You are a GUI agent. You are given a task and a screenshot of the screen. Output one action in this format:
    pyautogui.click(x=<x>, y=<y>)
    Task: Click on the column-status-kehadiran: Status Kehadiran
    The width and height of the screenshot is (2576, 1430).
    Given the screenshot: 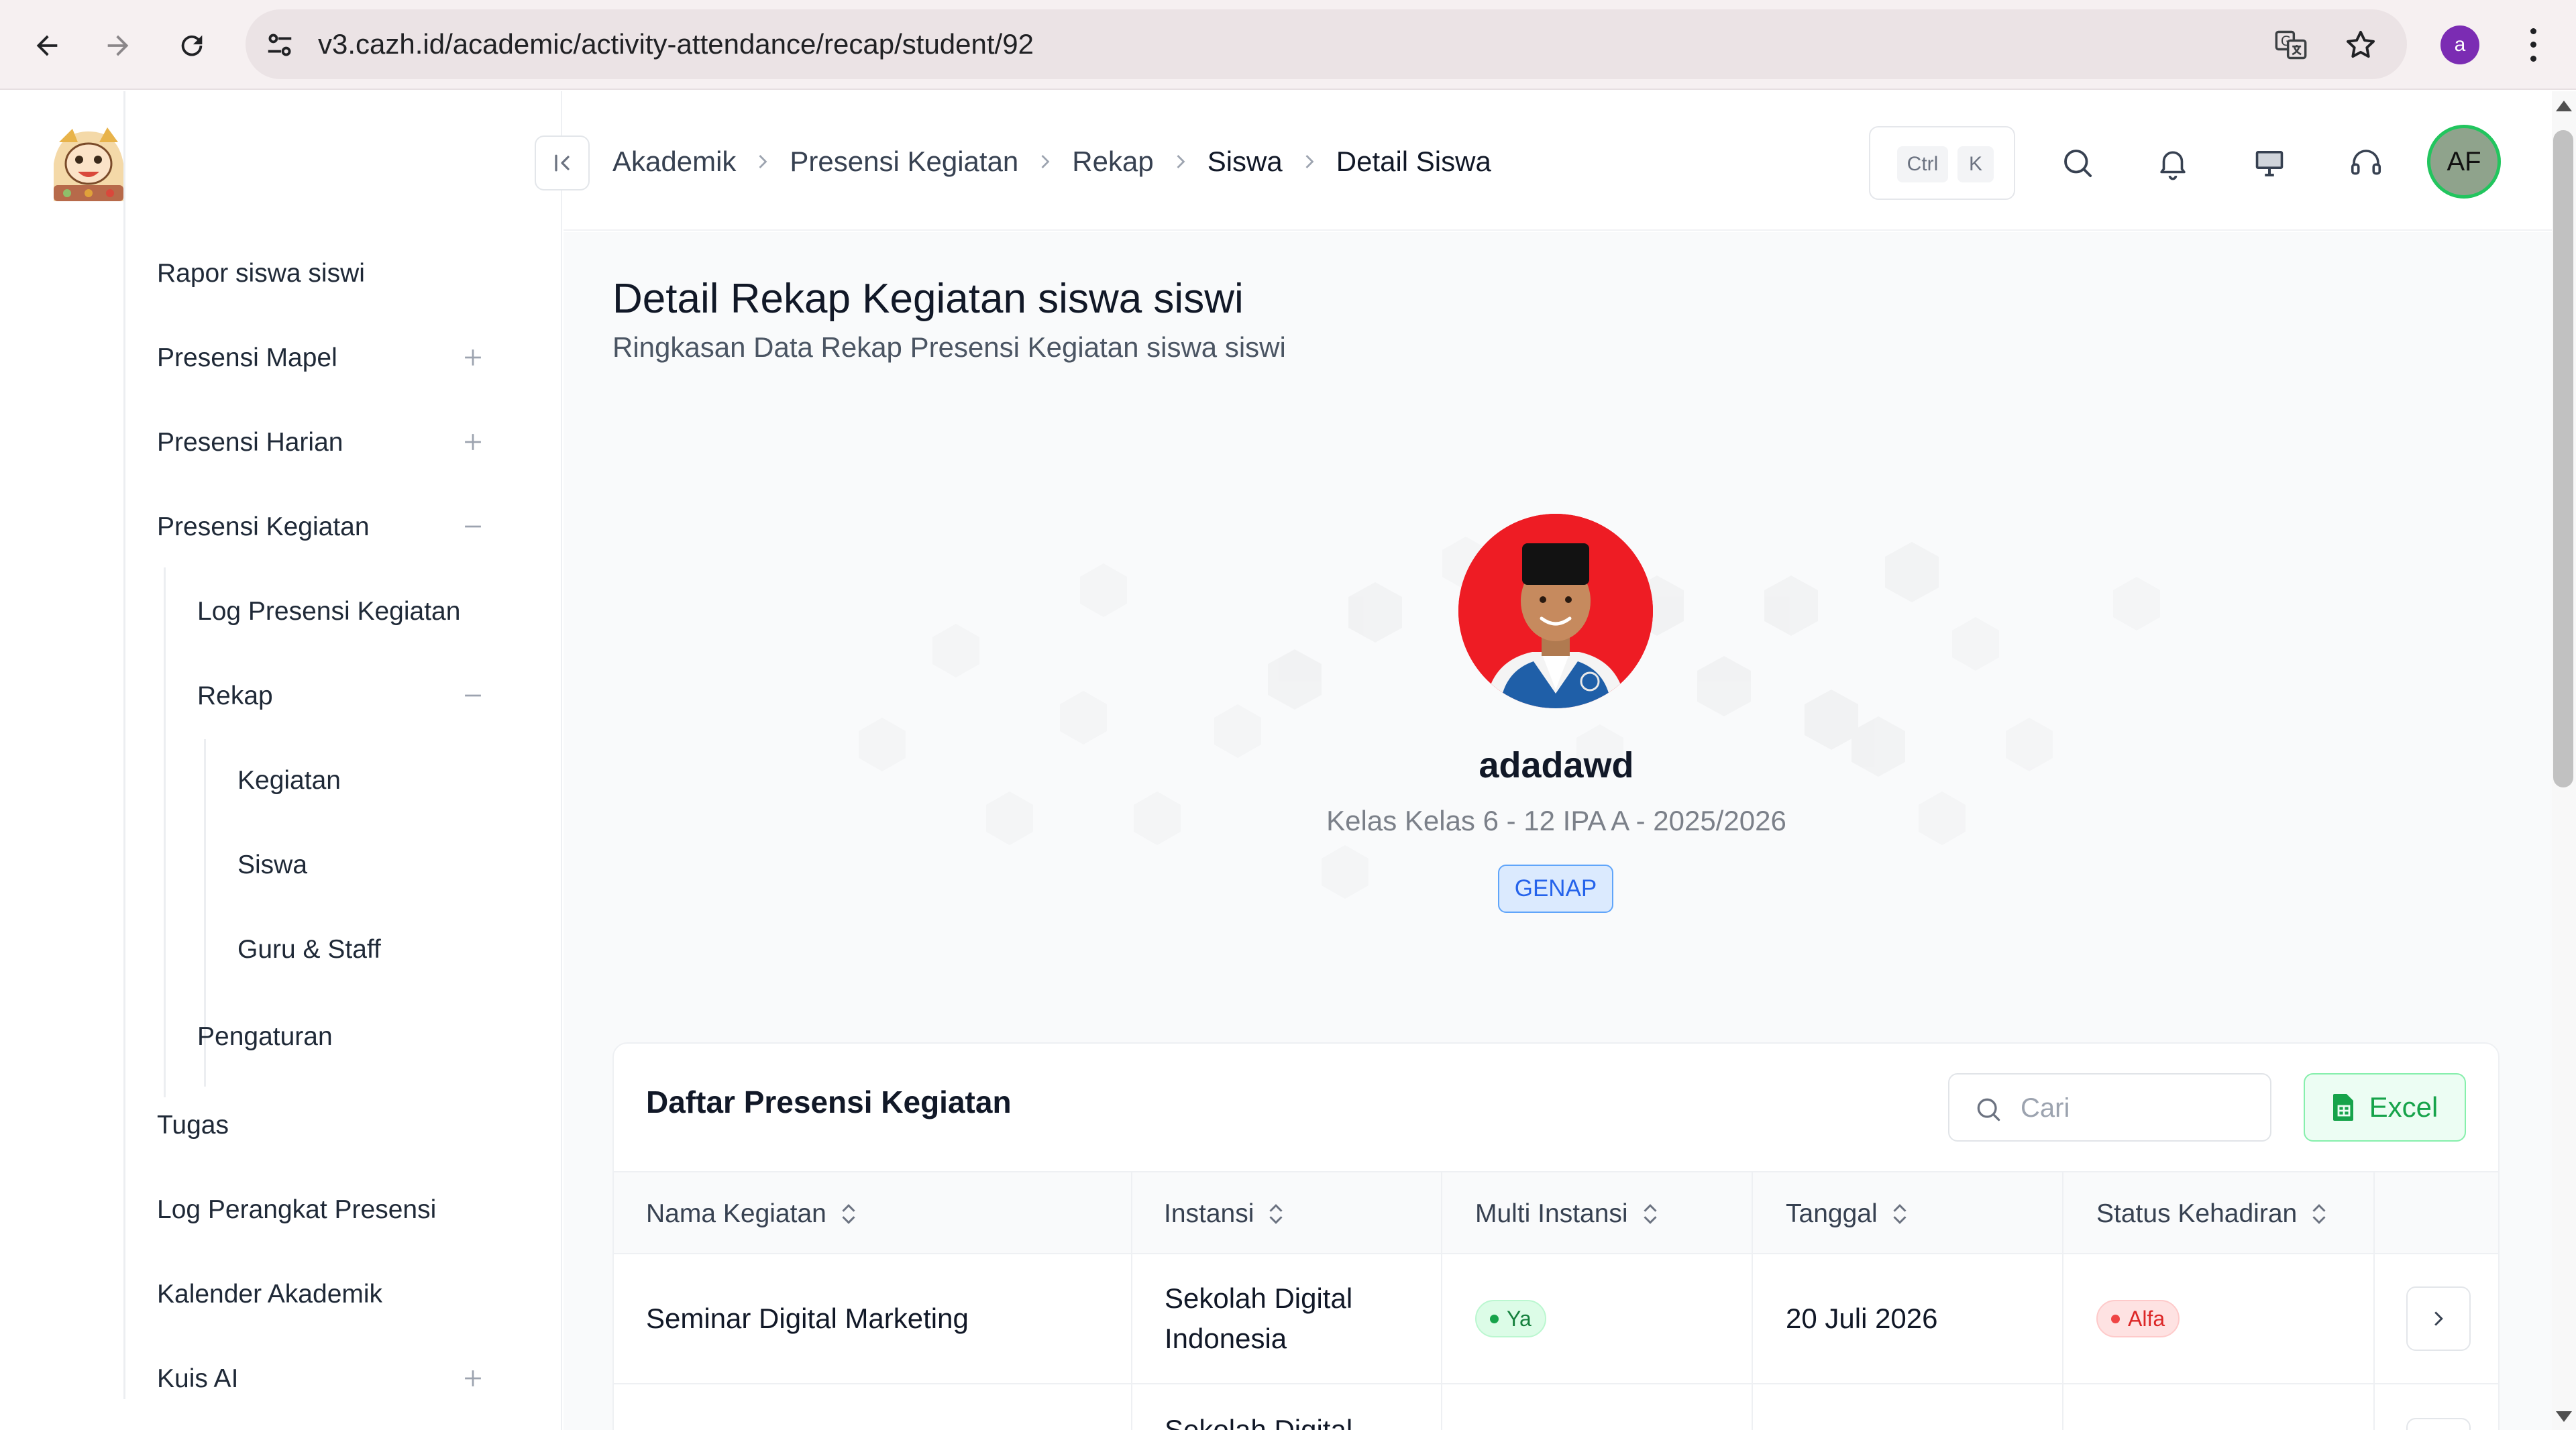 What is the action you would take?
    pyautogui.click(x=2212, y=1214)
    